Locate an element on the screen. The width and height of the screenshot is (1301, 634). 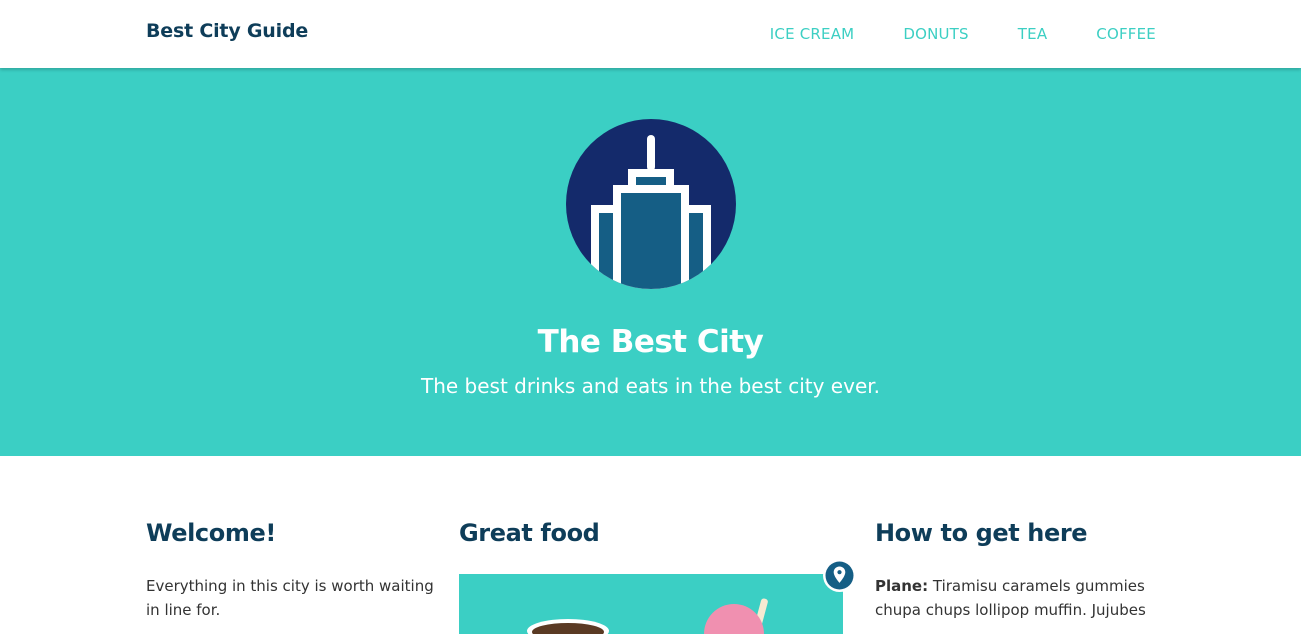
nav-link-tea: TEA is located at coordinates (1033, 34).